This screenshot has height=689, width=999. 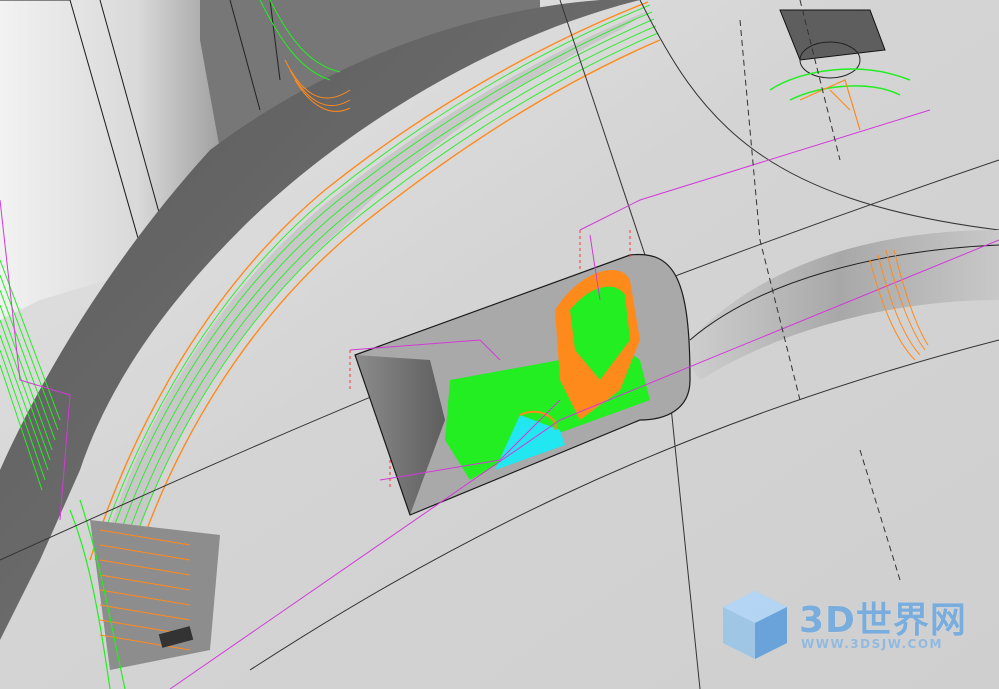 I want to click on watermark-url: WWW.3DSJW.COM, so click(x=872, y=644).